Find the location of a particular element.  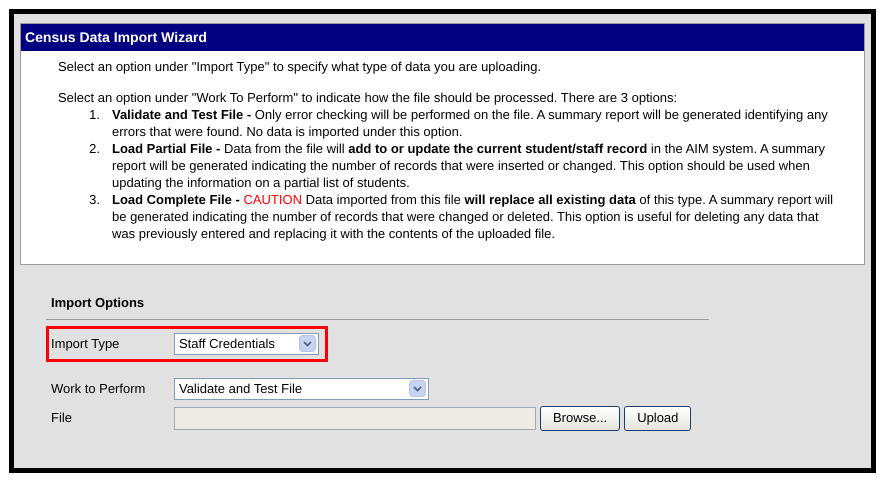

field-label: Import Type is located at coordinates (85, 343).